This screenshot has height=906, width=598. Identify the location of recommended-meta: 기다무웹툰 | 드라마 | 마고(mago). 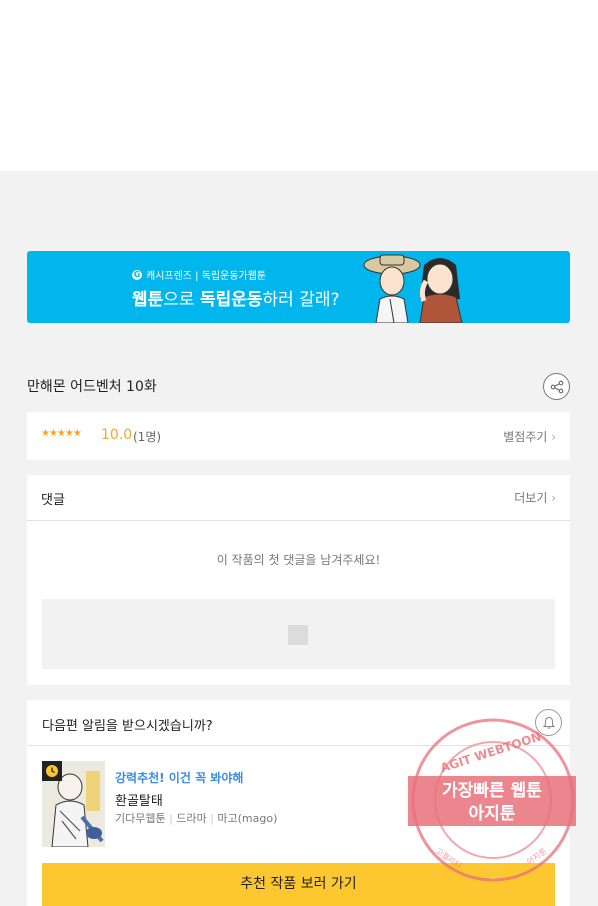
(196, 818).